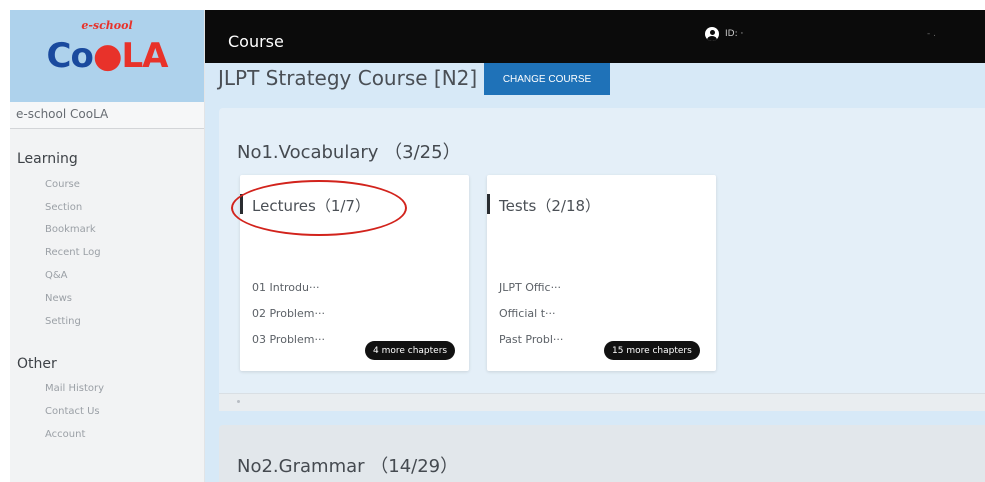 The height and width of the screenshot is (482, 985). I want to click on user-id-label: ID: ·, so click(734, 34).